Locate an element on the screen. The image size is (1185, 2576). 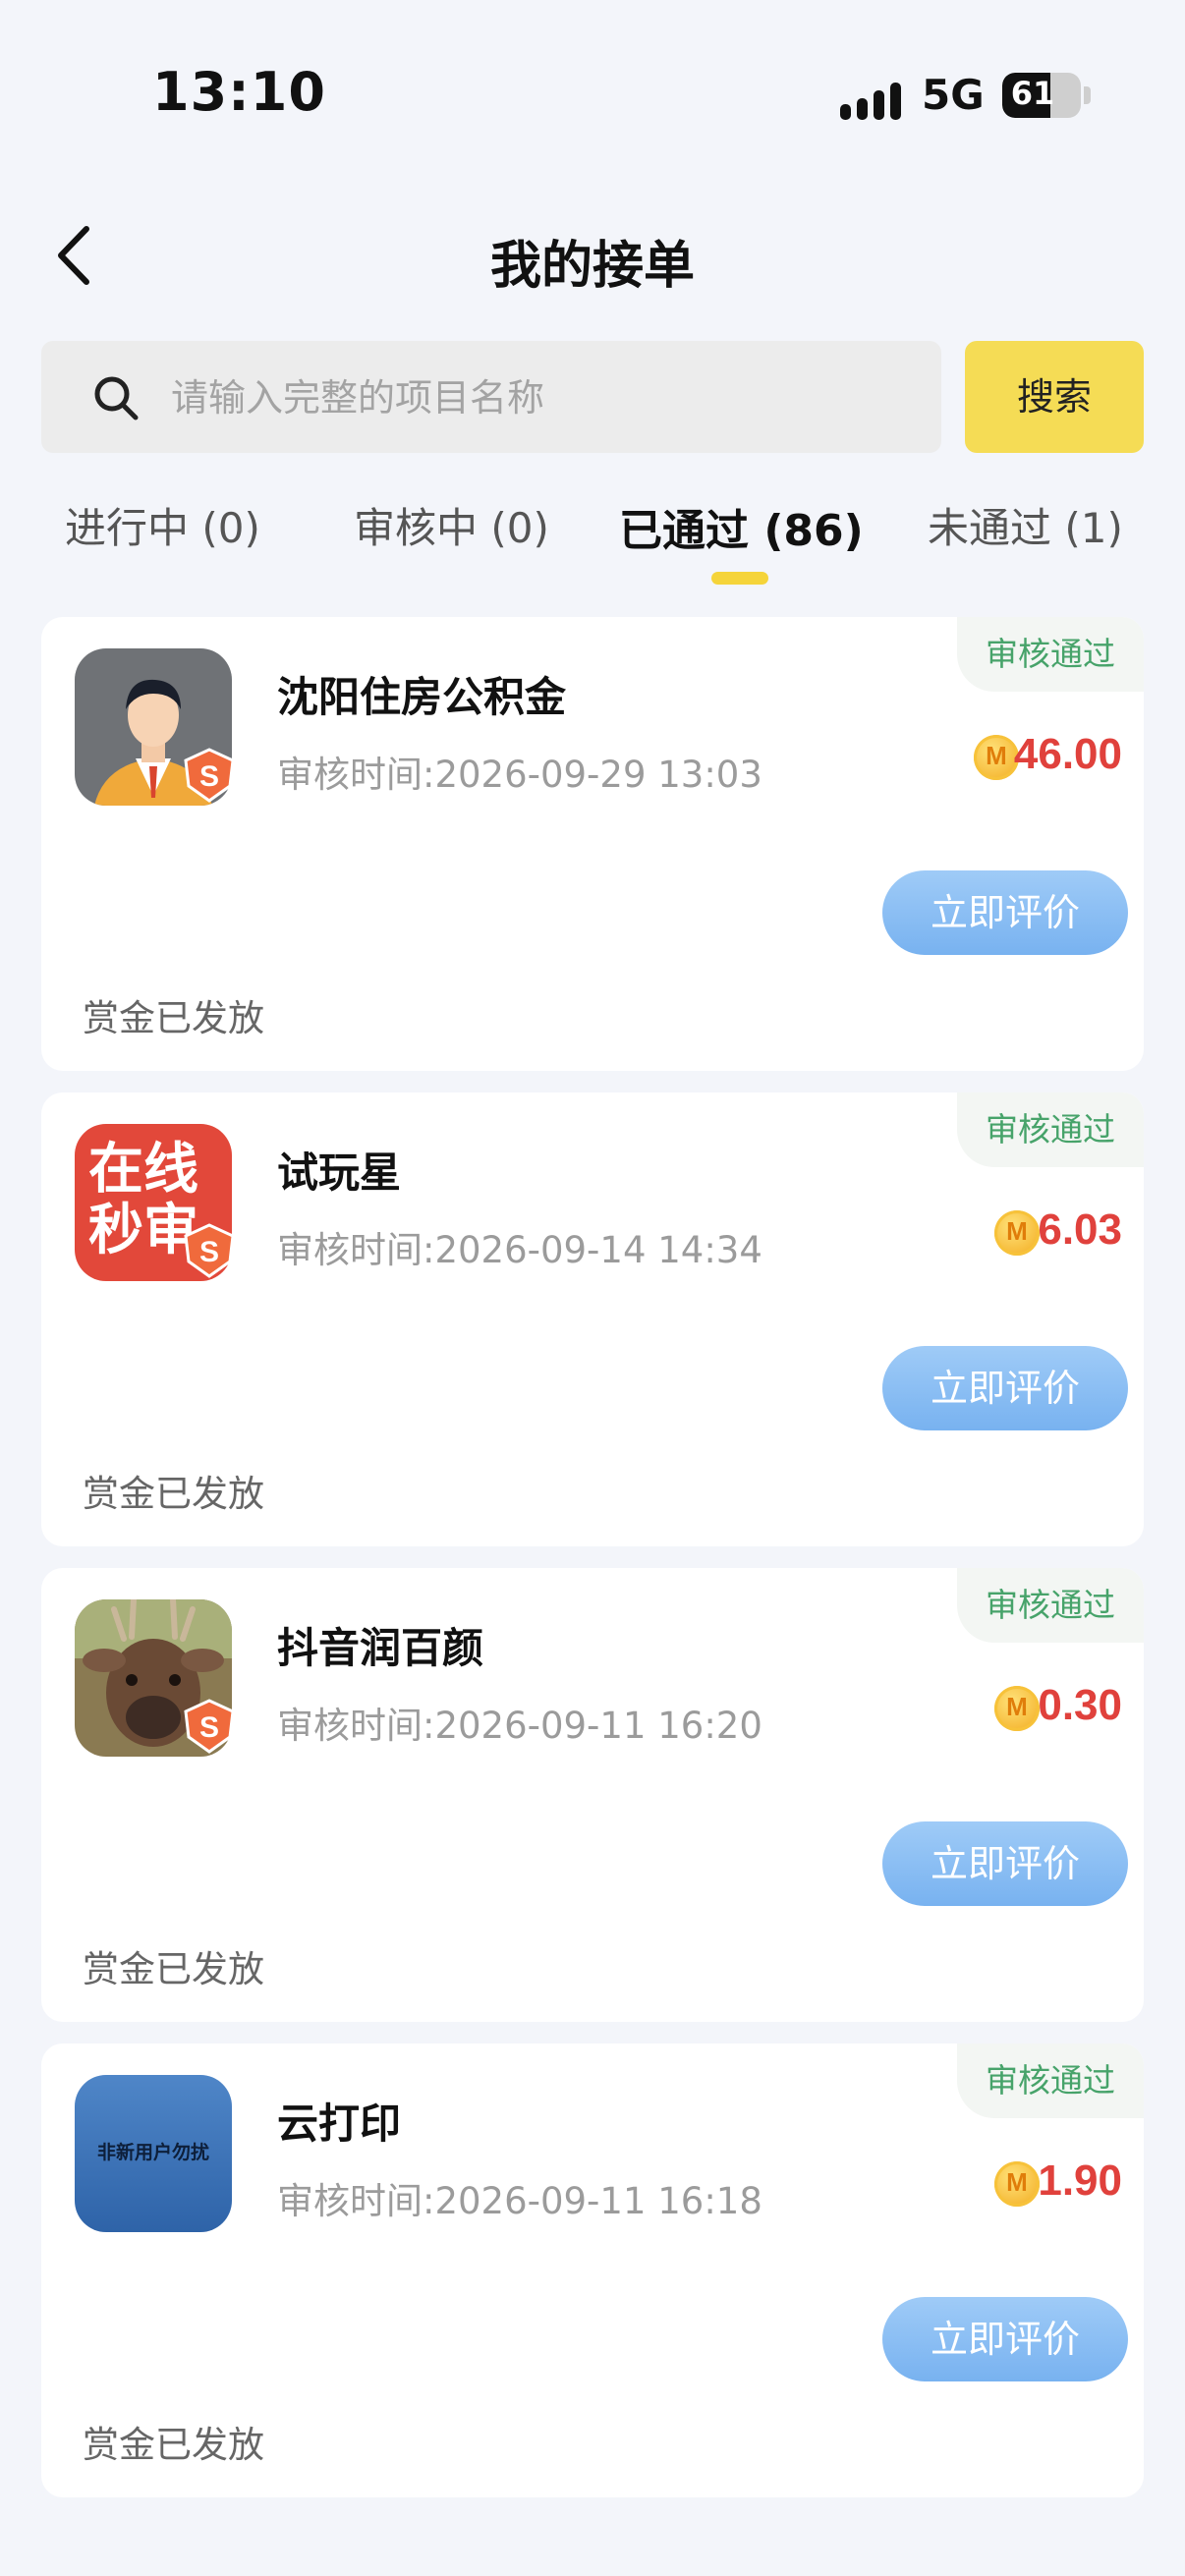
status-bar: 13:10 5G 61 is located at coordinates (592, 88).